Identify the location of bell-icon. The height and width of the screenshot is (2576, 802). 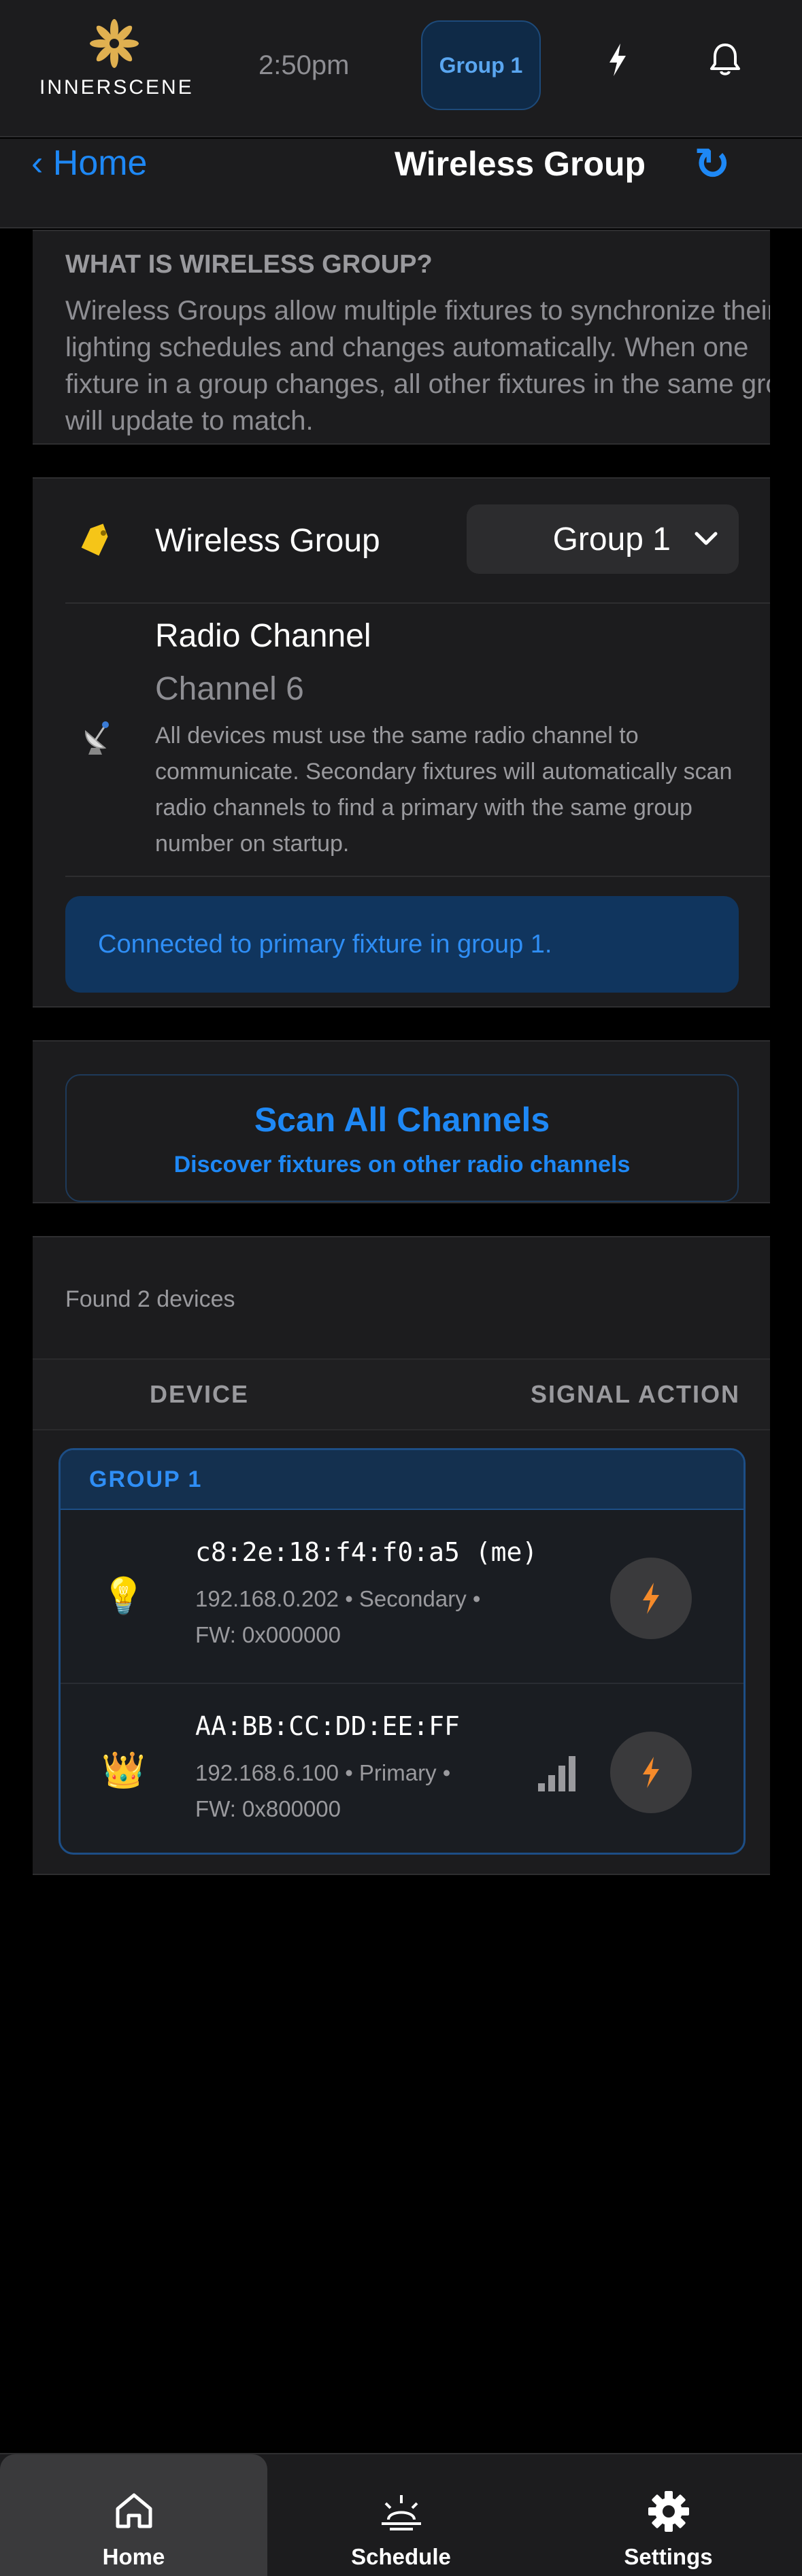
(725, 59).